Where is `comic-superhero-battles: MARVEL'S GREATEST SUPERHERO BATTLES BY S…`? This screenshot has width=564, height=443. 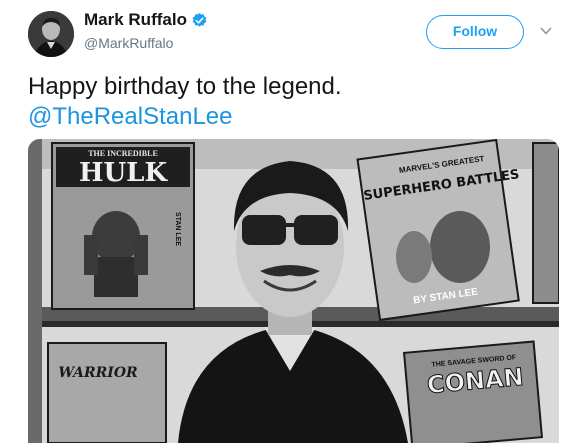 comic-superhero-battles: MARVEL'S GREATEST SUPERHERO BATTLES BY S… is located at coordinates (438, 230).